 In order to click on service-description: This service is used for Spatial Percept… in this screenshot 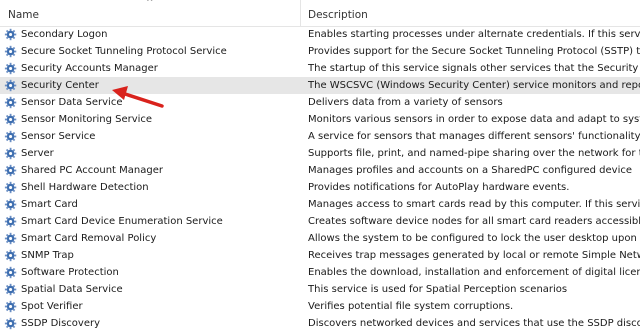, I will do `click(438, 289)`.